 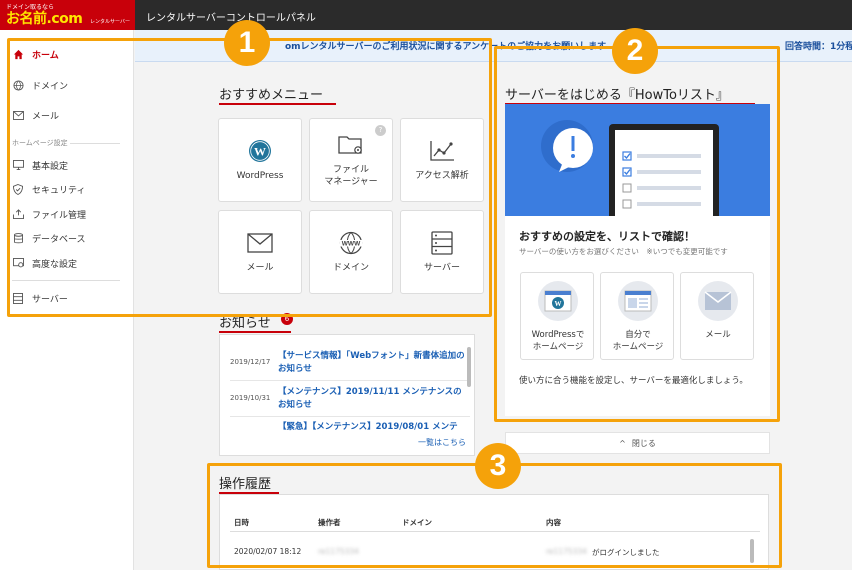 What do you see at coordinates (442, 176) in the screenshot?
I see `tile-label: アクセス解析` at bounding box center [442, 176].